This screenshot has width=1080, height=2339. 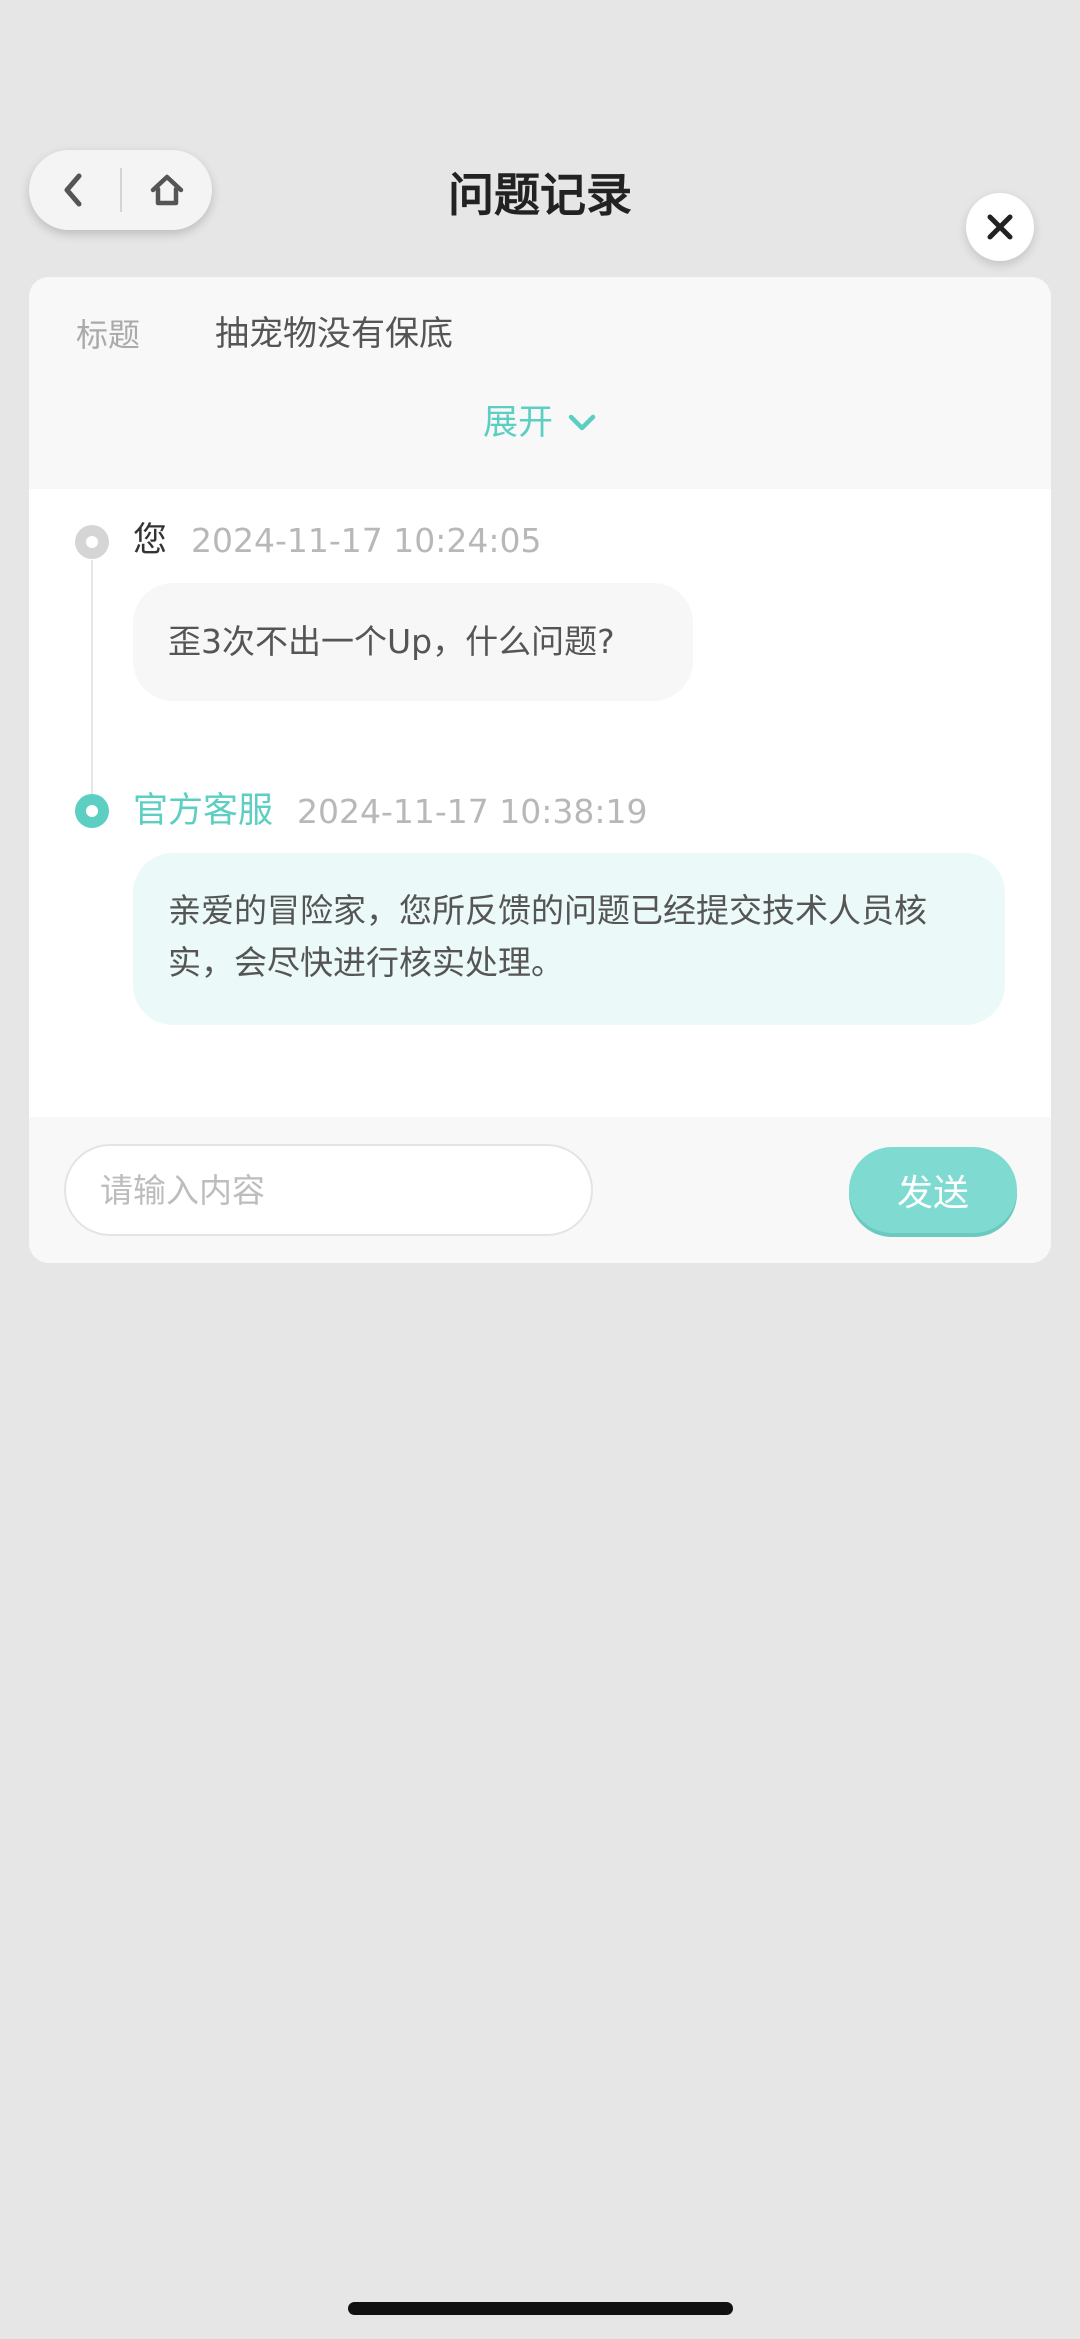 What do you see at coordinates (328, 1190) in the screenshot?
I see `message-input` at bounding box center [328, 1190].